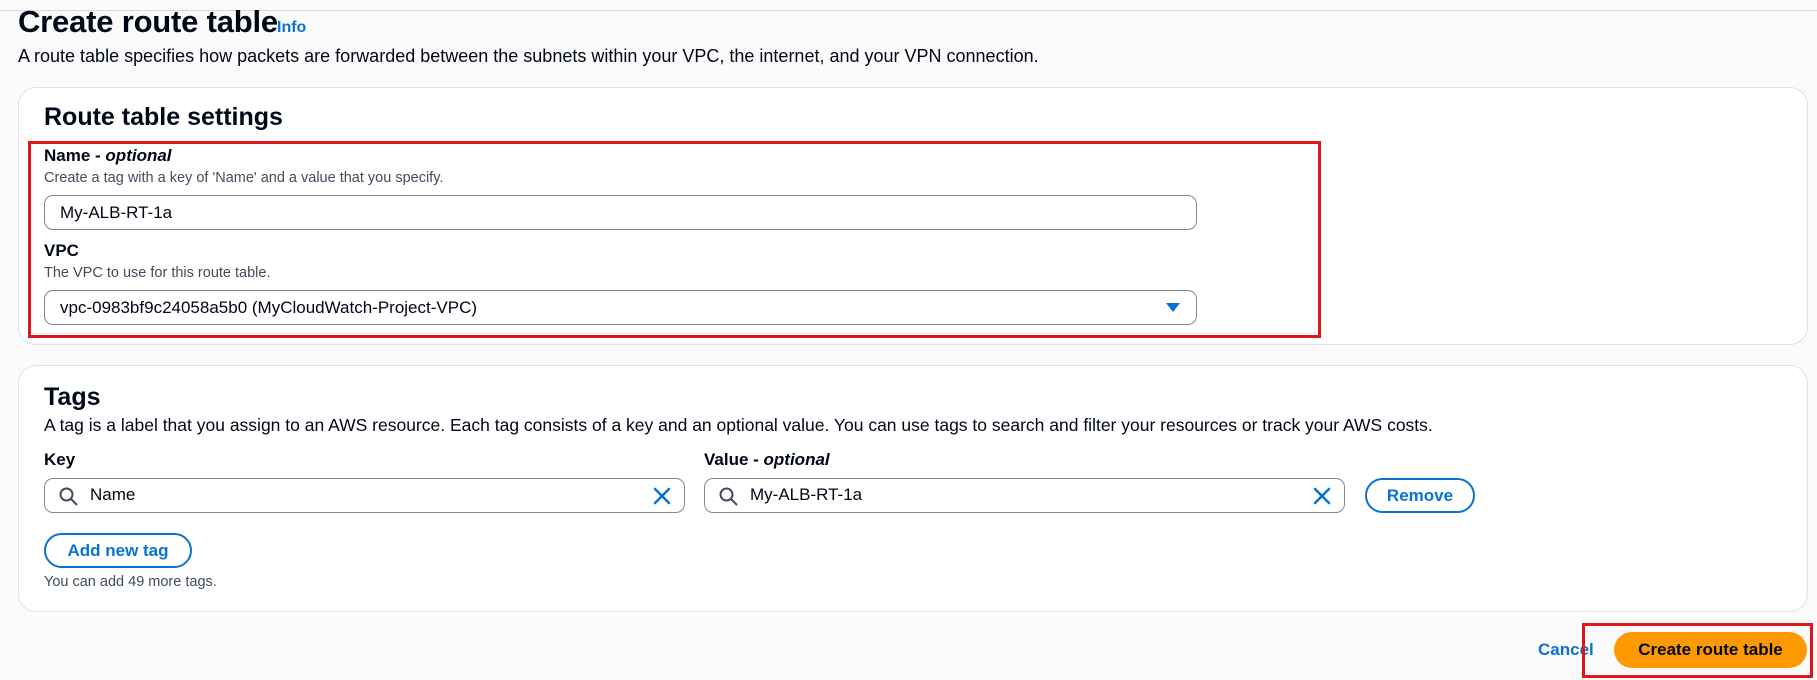  Describe the element at coordinates (72, 397) in the screenshot. I see `tags-title: Tags` at that location.